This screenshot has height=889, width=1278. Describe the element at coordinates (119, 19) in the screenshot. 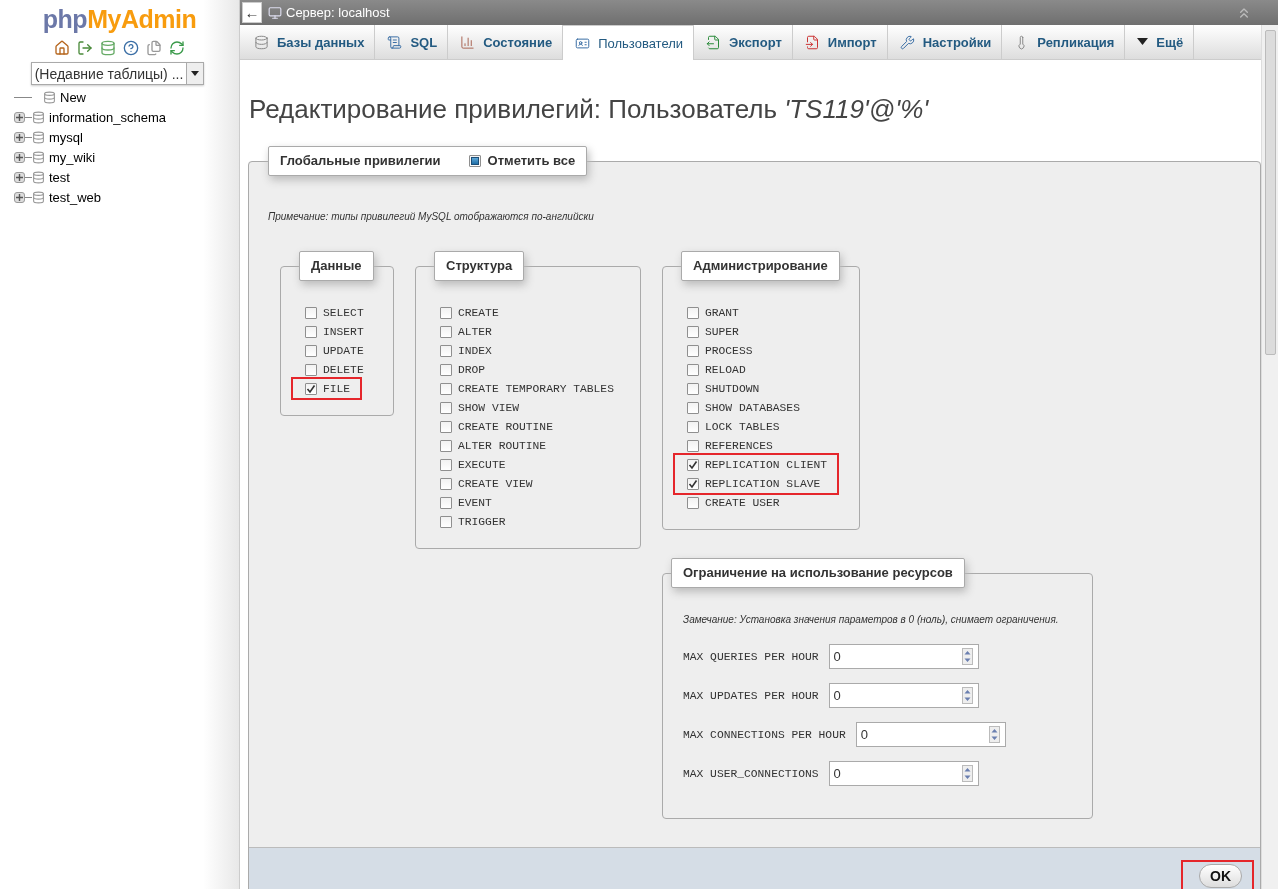

I see `logo: phpMyAdmin` at that location.